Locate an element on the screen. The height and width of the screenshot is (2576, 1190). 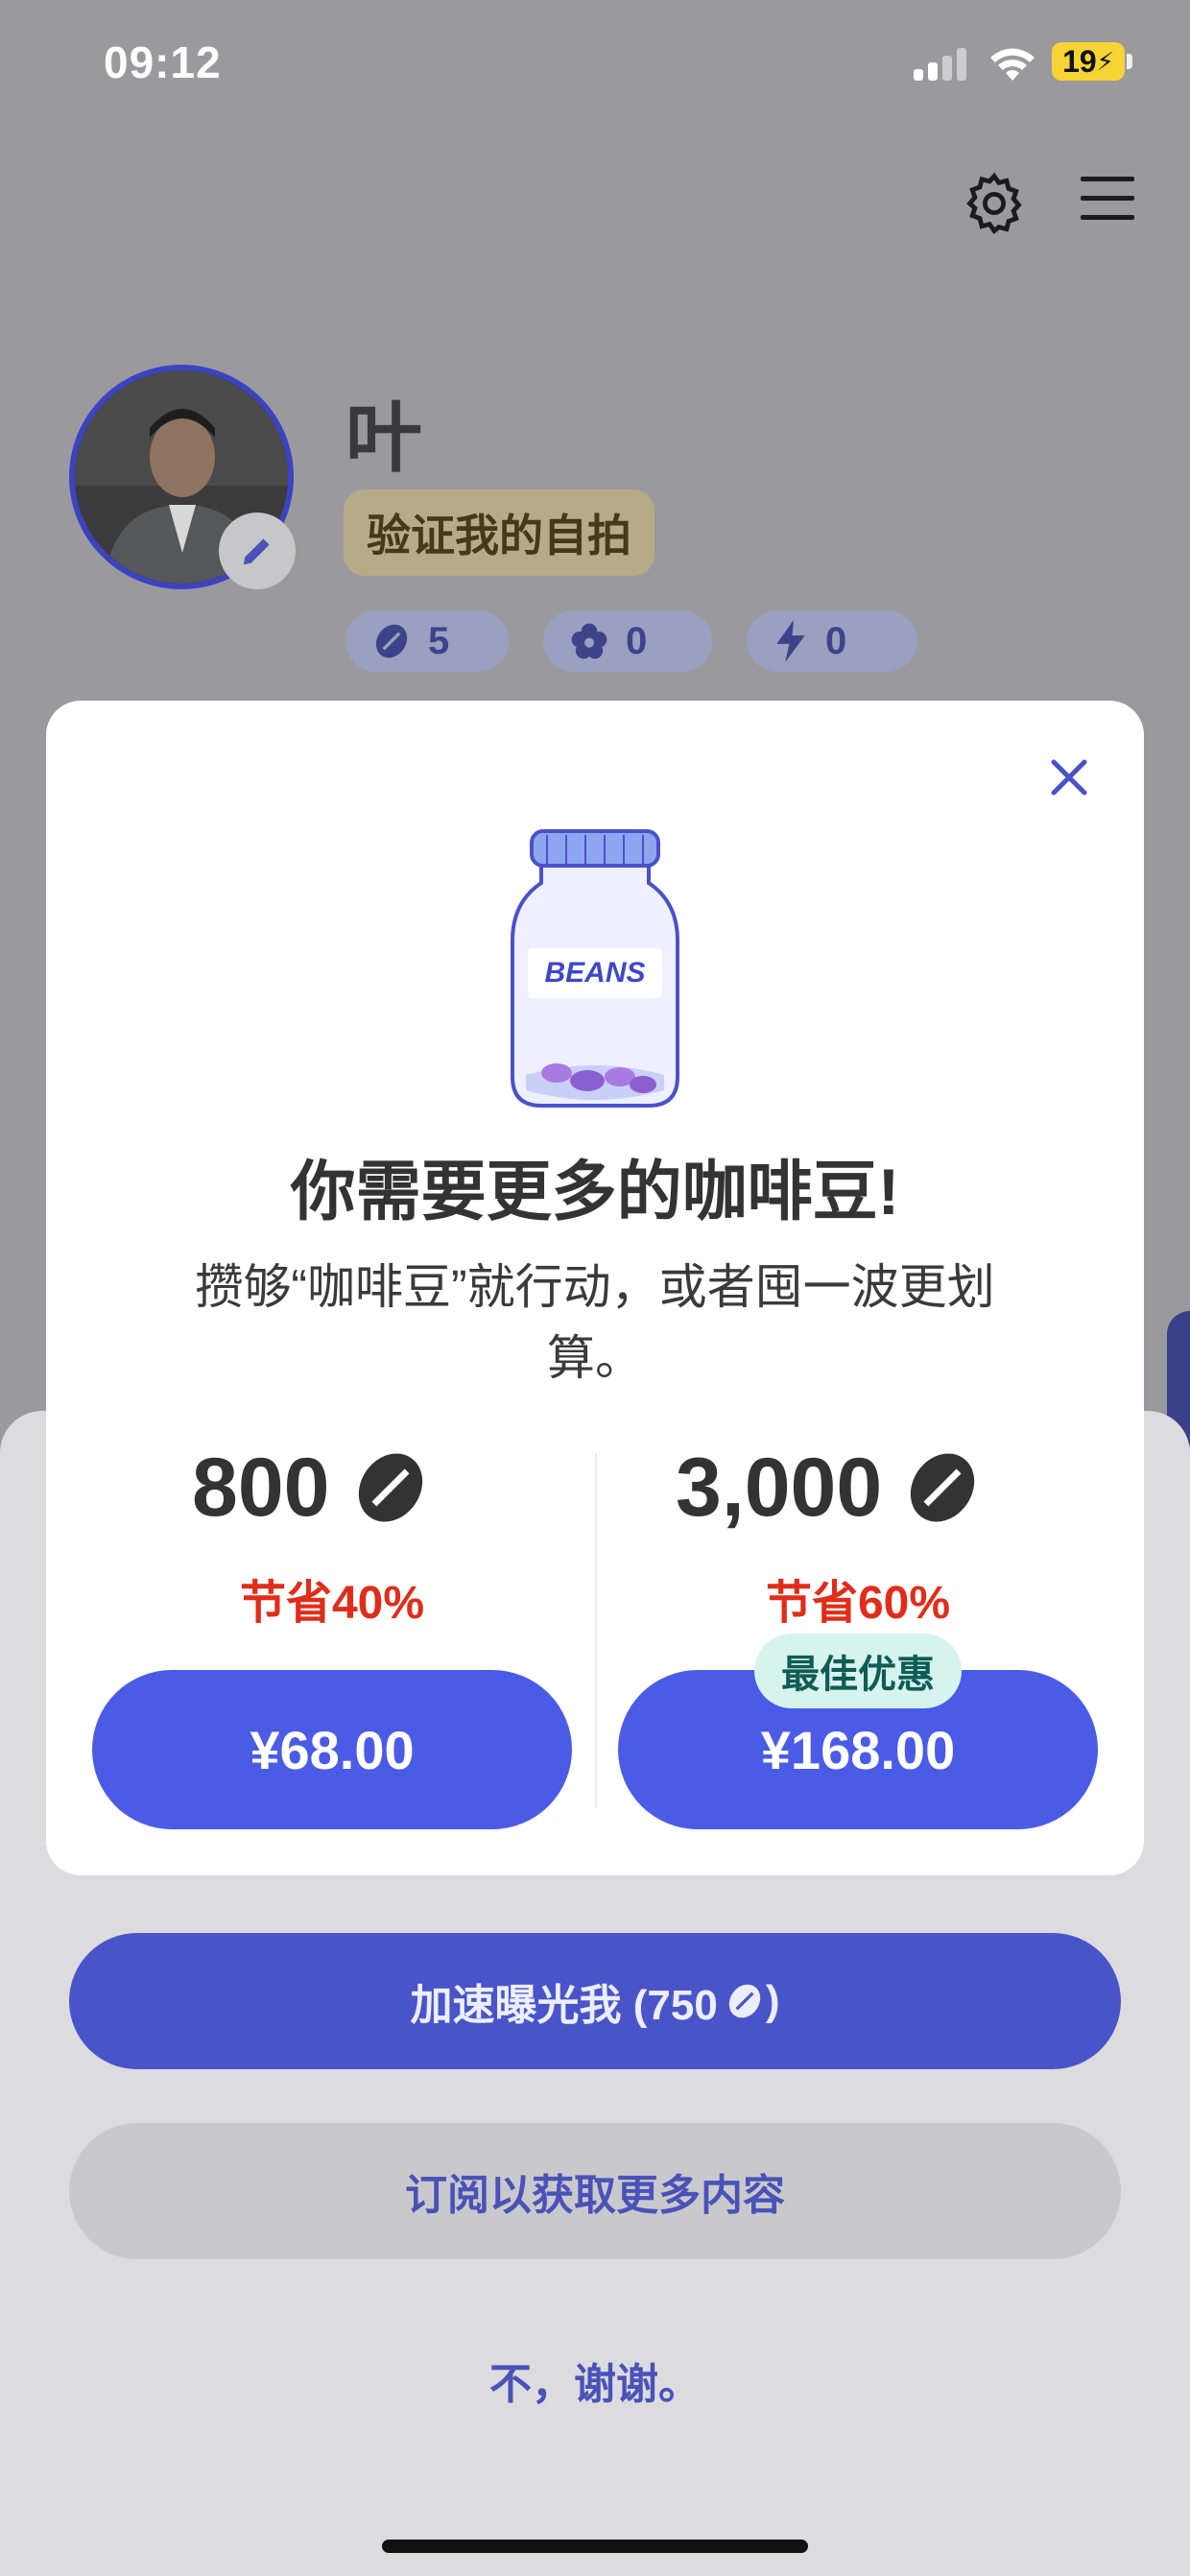
package-amount: 800 is located at coordinates (261, 1487).